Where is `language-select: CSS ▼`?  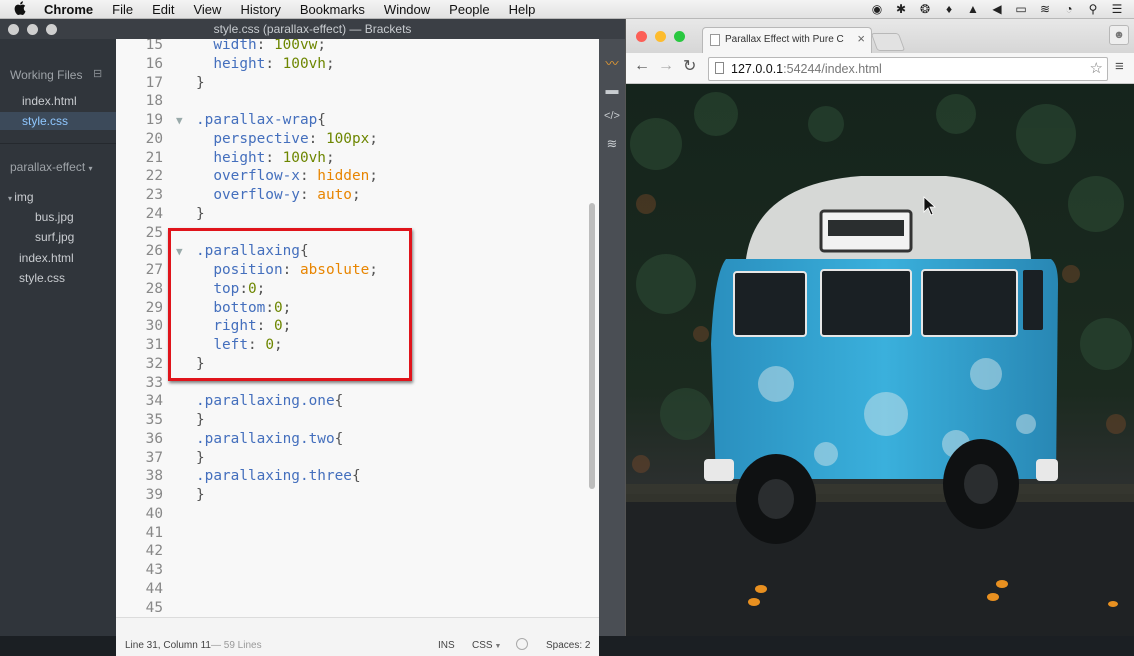
language-select: CSS ▼ is located at coordinates (486, 645).